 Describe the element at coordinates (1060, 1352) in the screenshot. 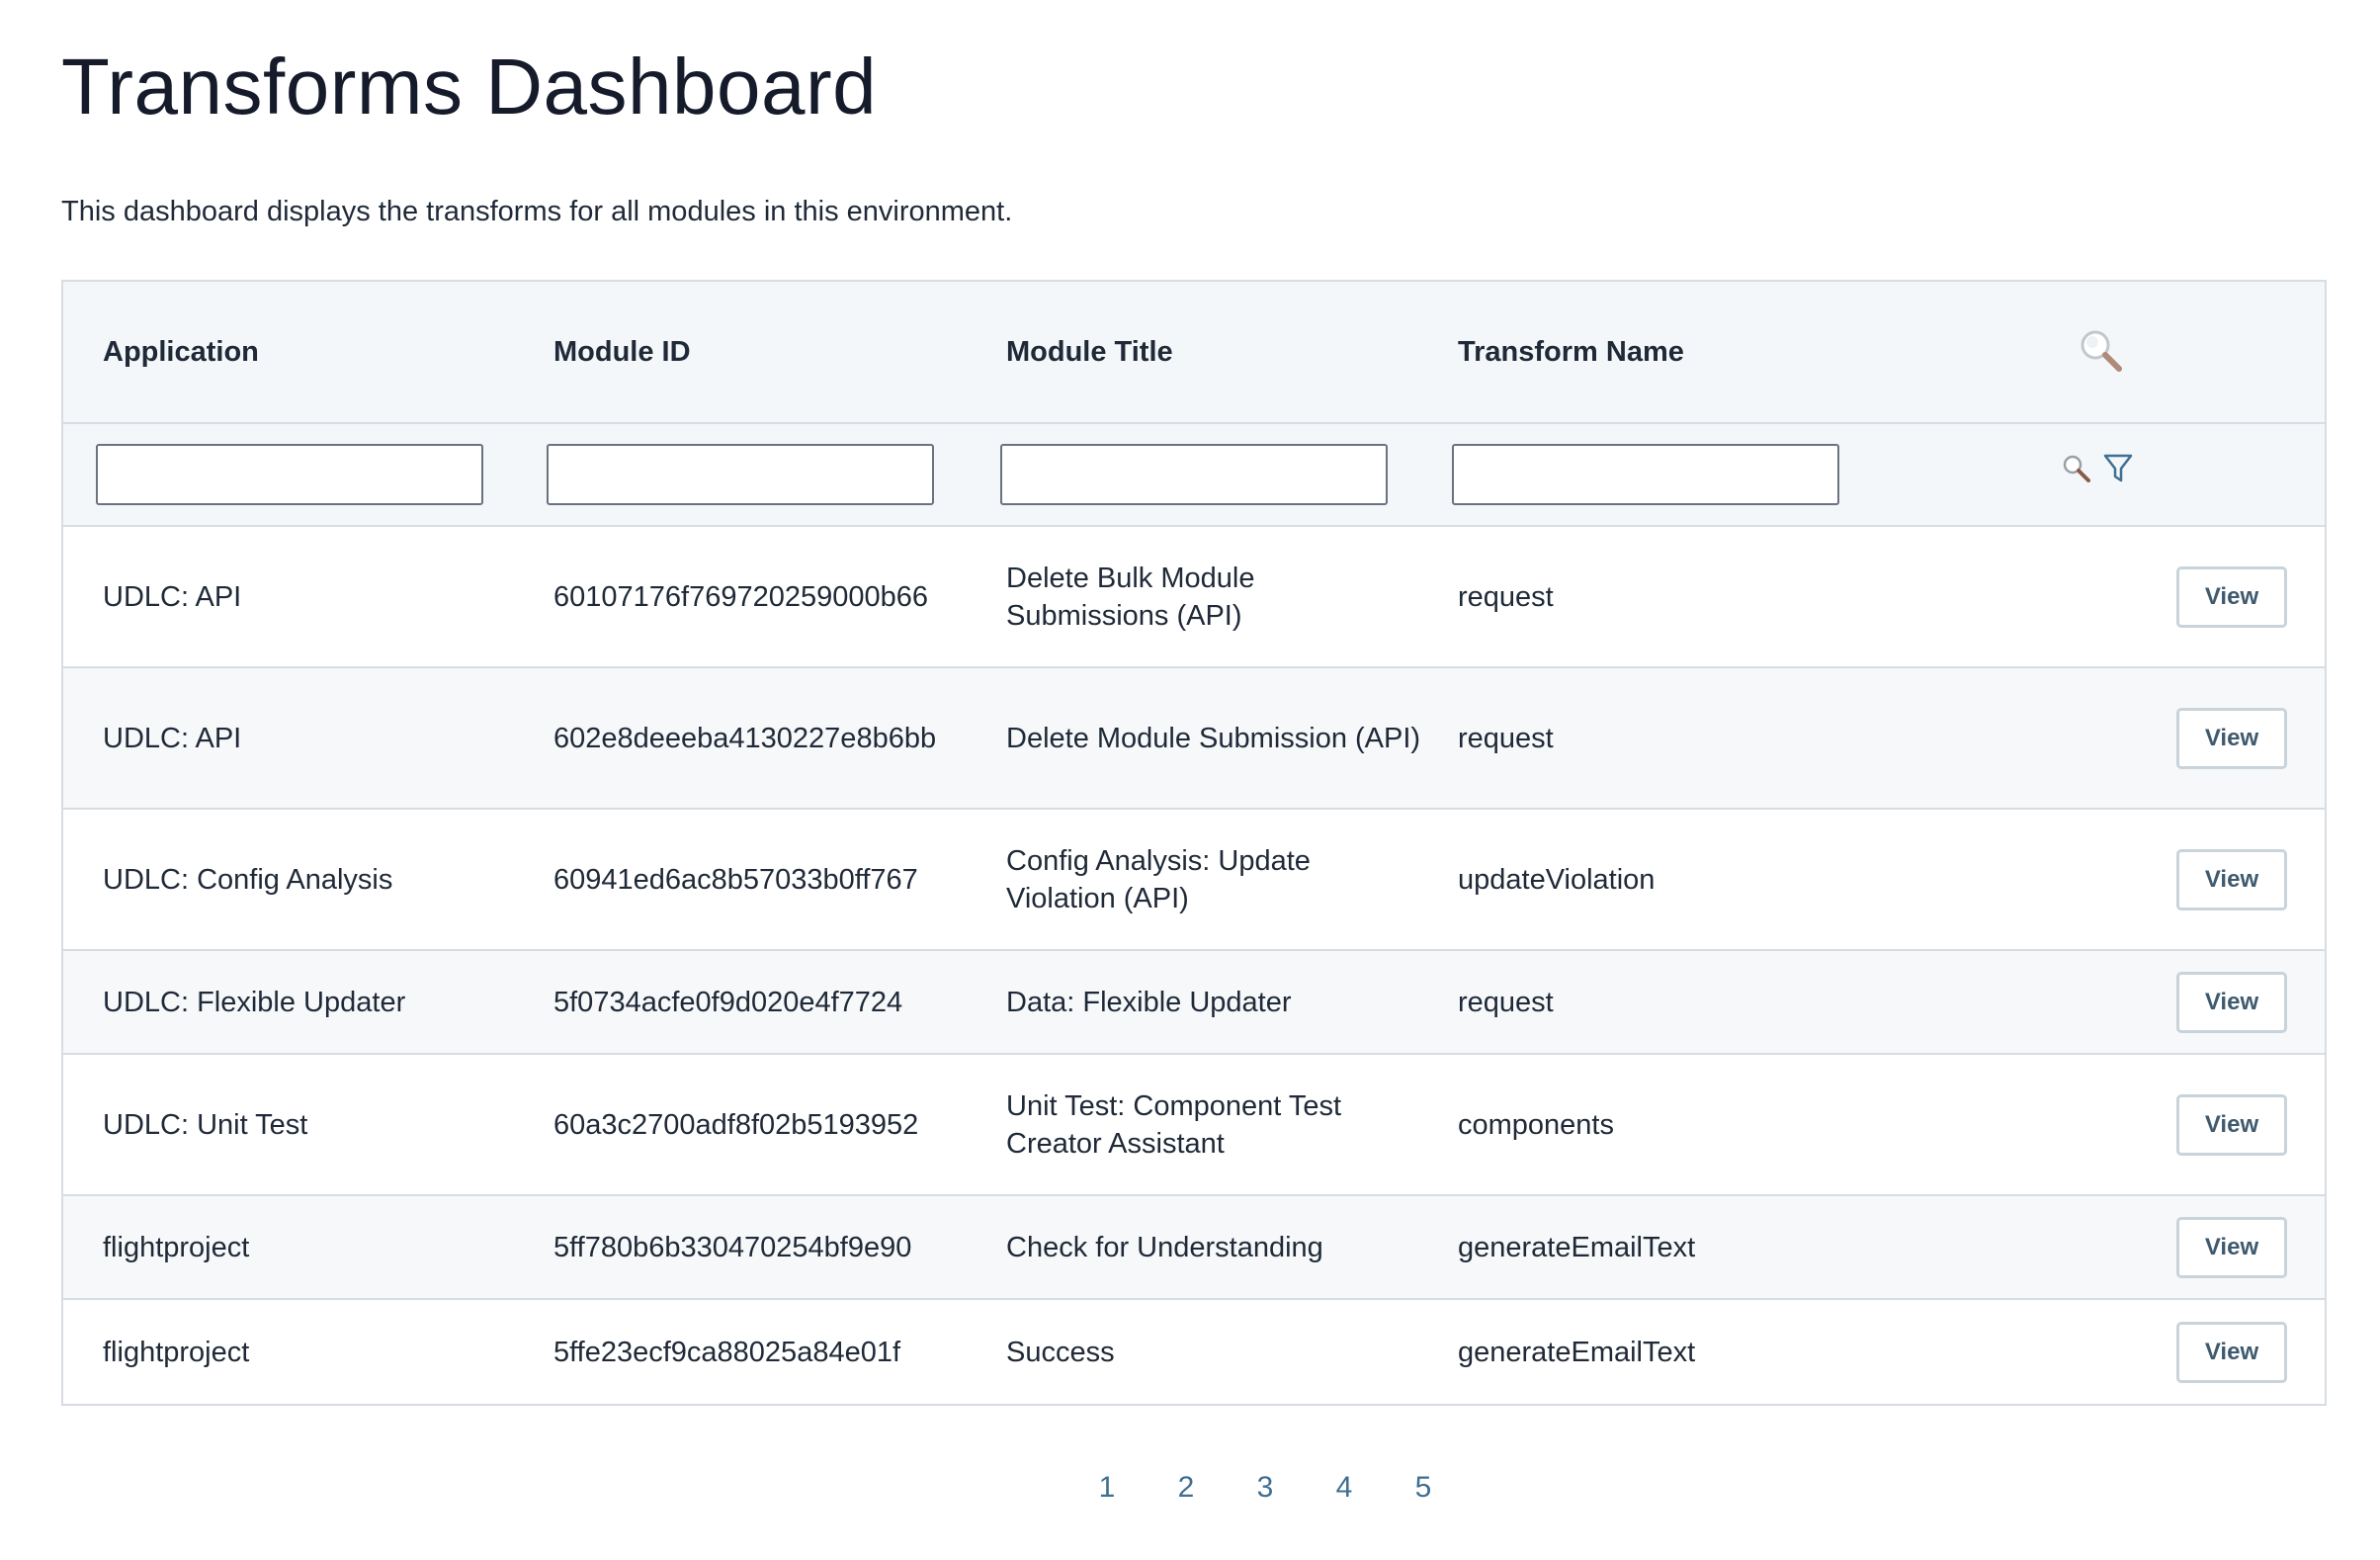

I see `cell-module-title: Success` at that location.